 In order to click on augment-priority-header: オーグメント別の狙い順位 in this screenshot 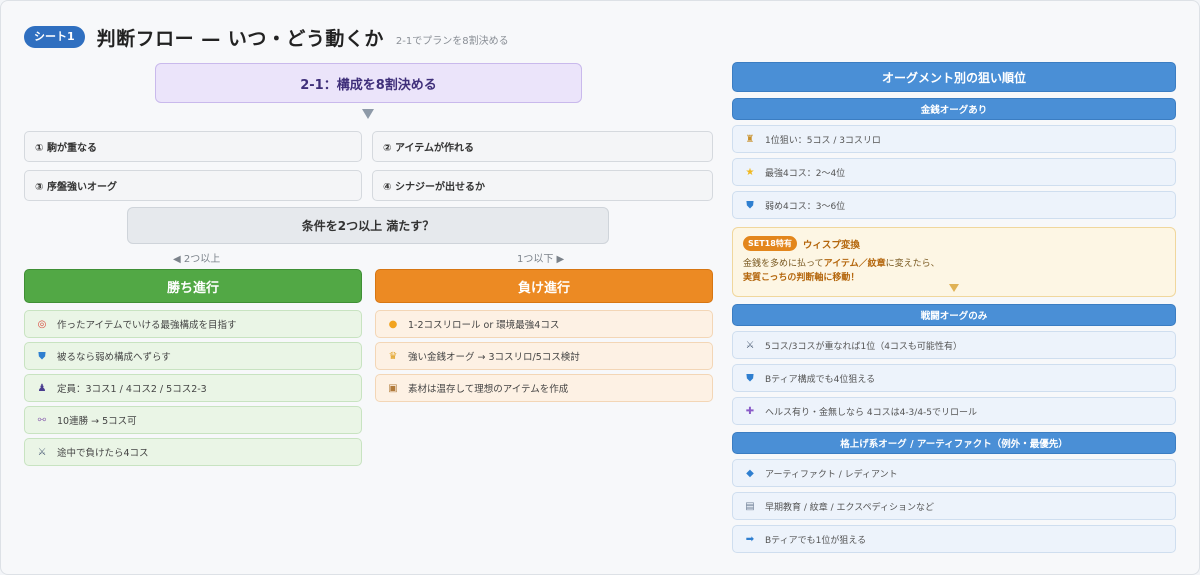, I will do `click(954, 77)`.